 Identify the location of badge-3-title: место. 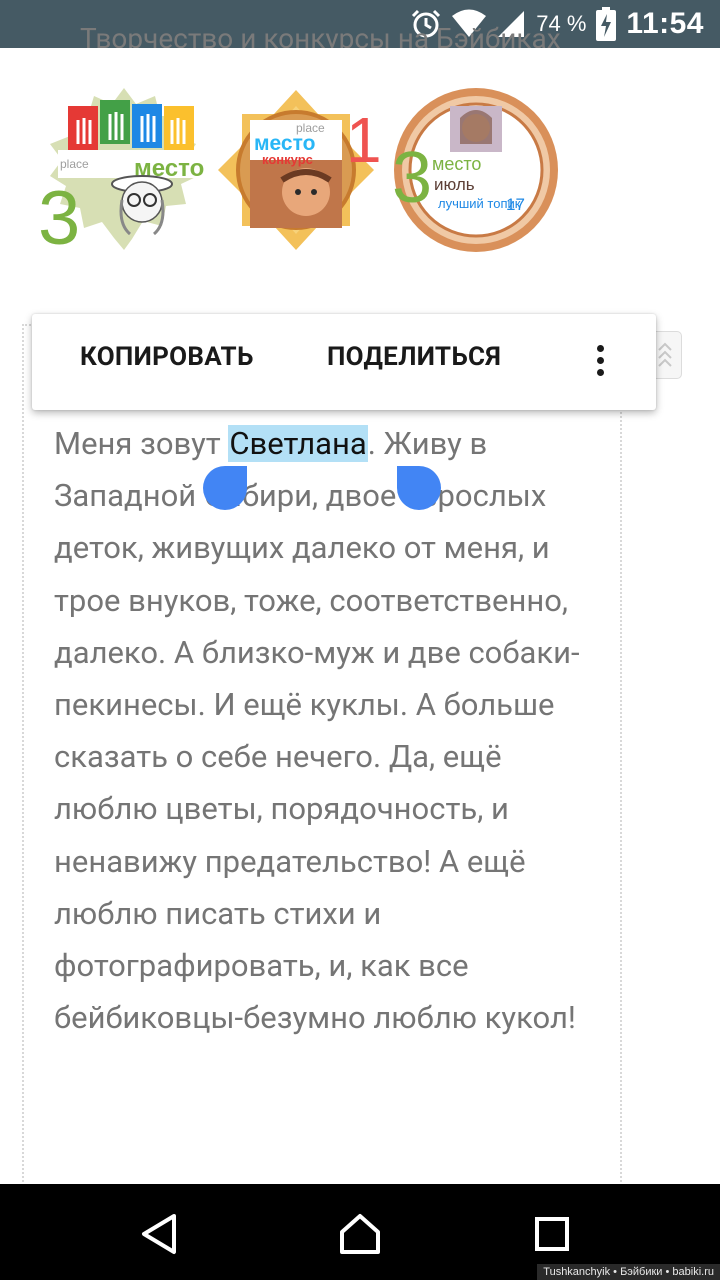
(456, 164).